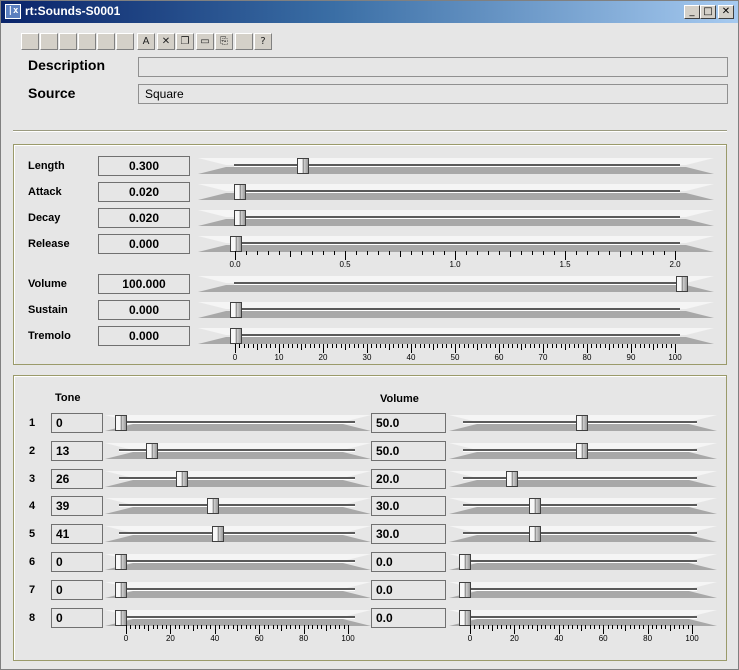 This screenshot has width=739, height=670. What do you see at coordinates (125, 41) in the screenshot?
I see `tool-6-button` at bounding box center [125, 41].